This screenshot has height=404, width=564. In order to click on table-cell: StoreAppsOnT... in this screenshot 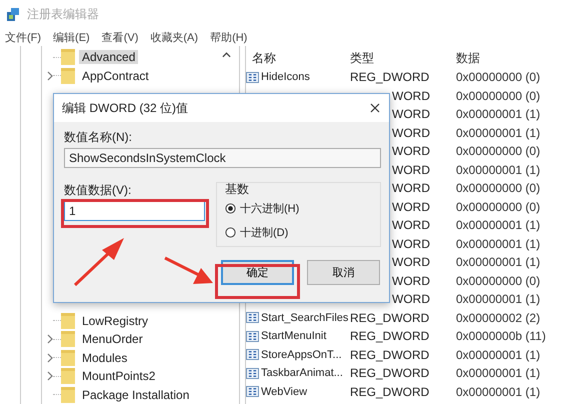, I will do `click(301, 354)`.